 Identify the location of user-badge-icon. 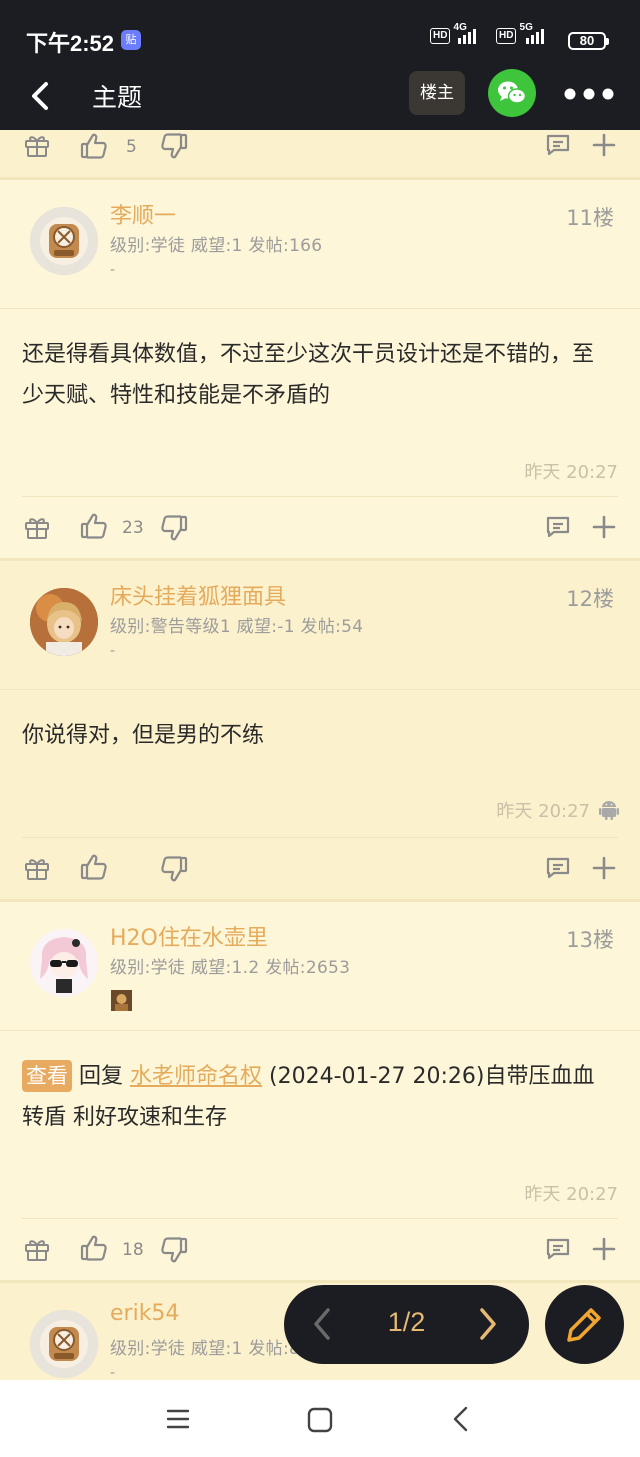
(121, 1000).